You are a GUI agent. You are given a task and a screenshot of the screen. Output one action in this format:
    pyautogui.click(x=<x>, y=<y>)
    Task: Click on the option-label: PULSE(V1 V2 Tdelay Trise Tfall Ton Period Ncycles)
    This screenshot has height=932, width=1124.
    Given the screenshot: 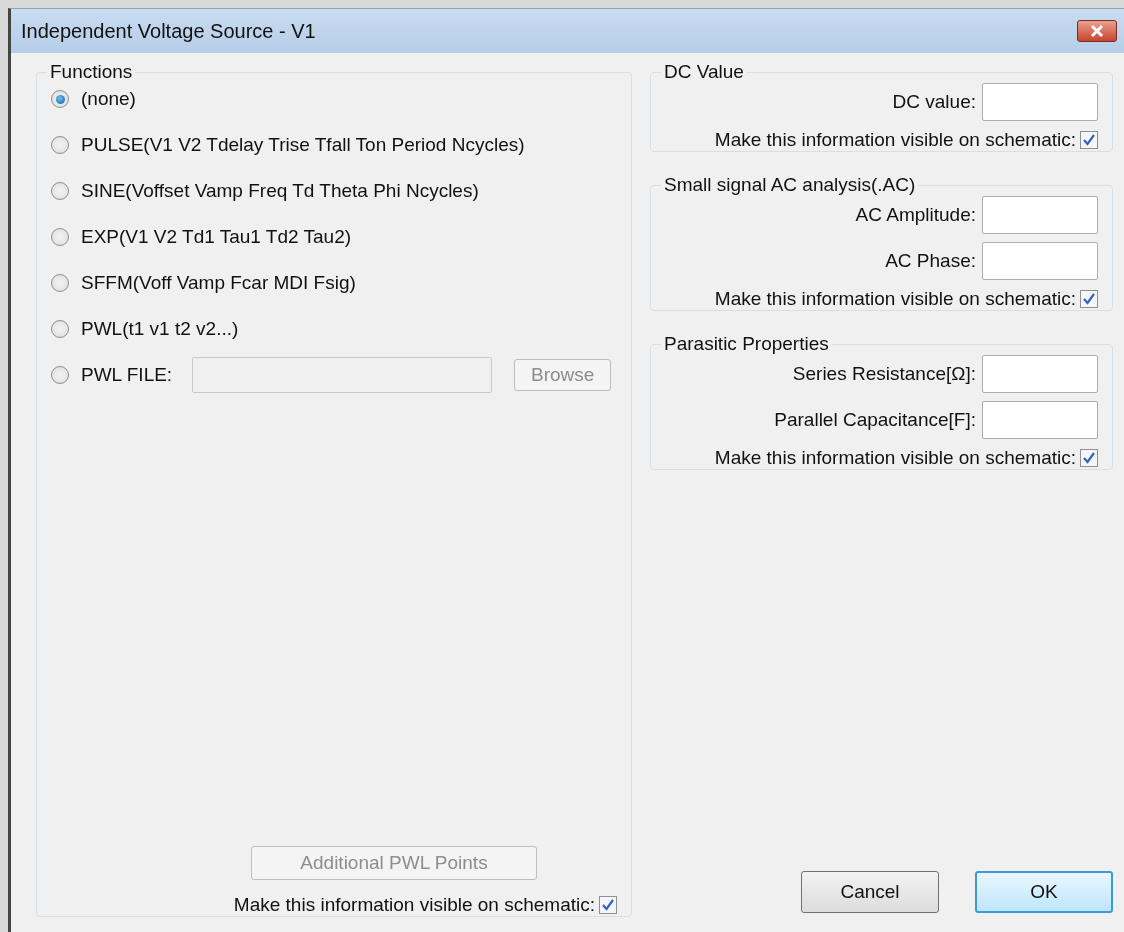 What is the action you would take?
    pyautogui.click(x=303, y=145)
    